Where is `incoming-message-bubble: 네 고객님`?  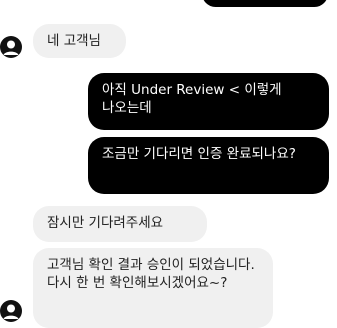
incoming-message-bubble: 네 고객님 is located at coordinates (79, 41).